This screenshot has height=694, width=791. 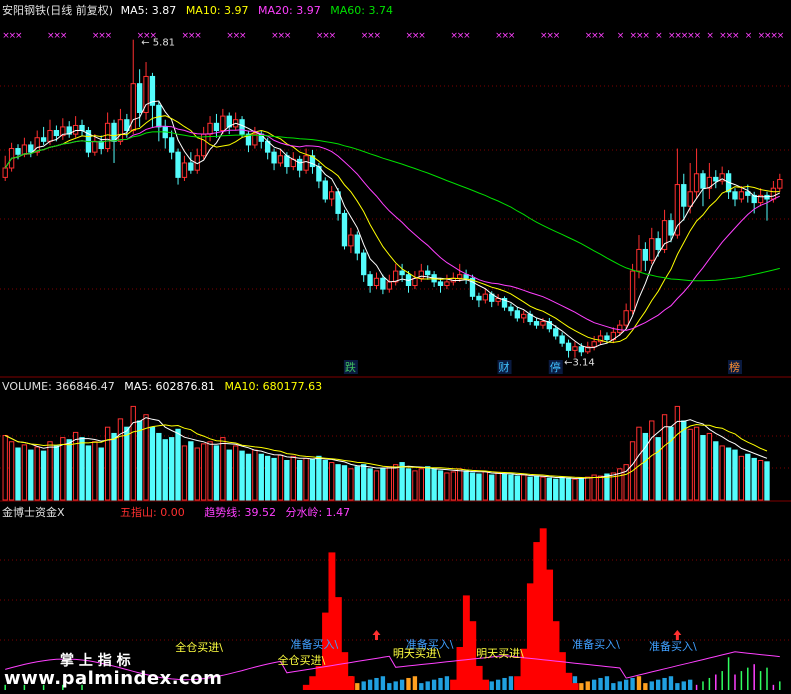 What do you see at coordinates (273, 386) in the screenshot?
I see `volume-ma10-value: MA10: 680177.63` at bounding box center [273, 386].